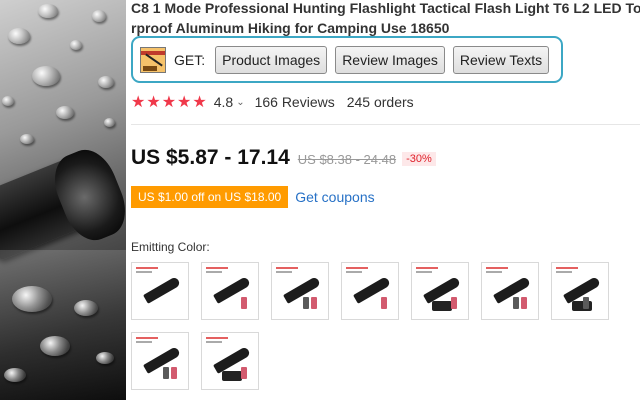 Image resolution: width=640 pixels, height=400 pixels. I want to click on chevron-down-icon: ⌄, so click(240, 102).